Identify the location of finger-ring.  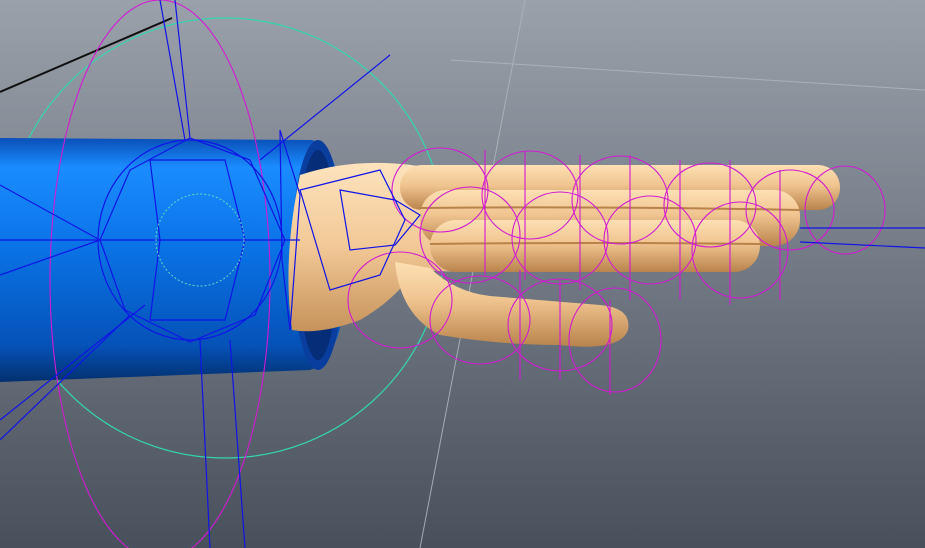
(595, 246).